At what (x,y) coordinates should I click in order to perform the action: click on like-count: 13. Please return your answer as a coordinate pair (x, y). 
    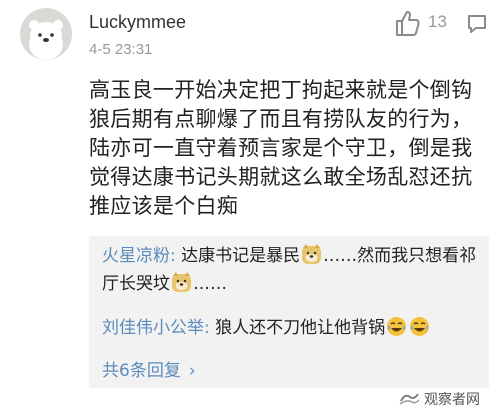
    Looking at the image, I should click on (437, 21).